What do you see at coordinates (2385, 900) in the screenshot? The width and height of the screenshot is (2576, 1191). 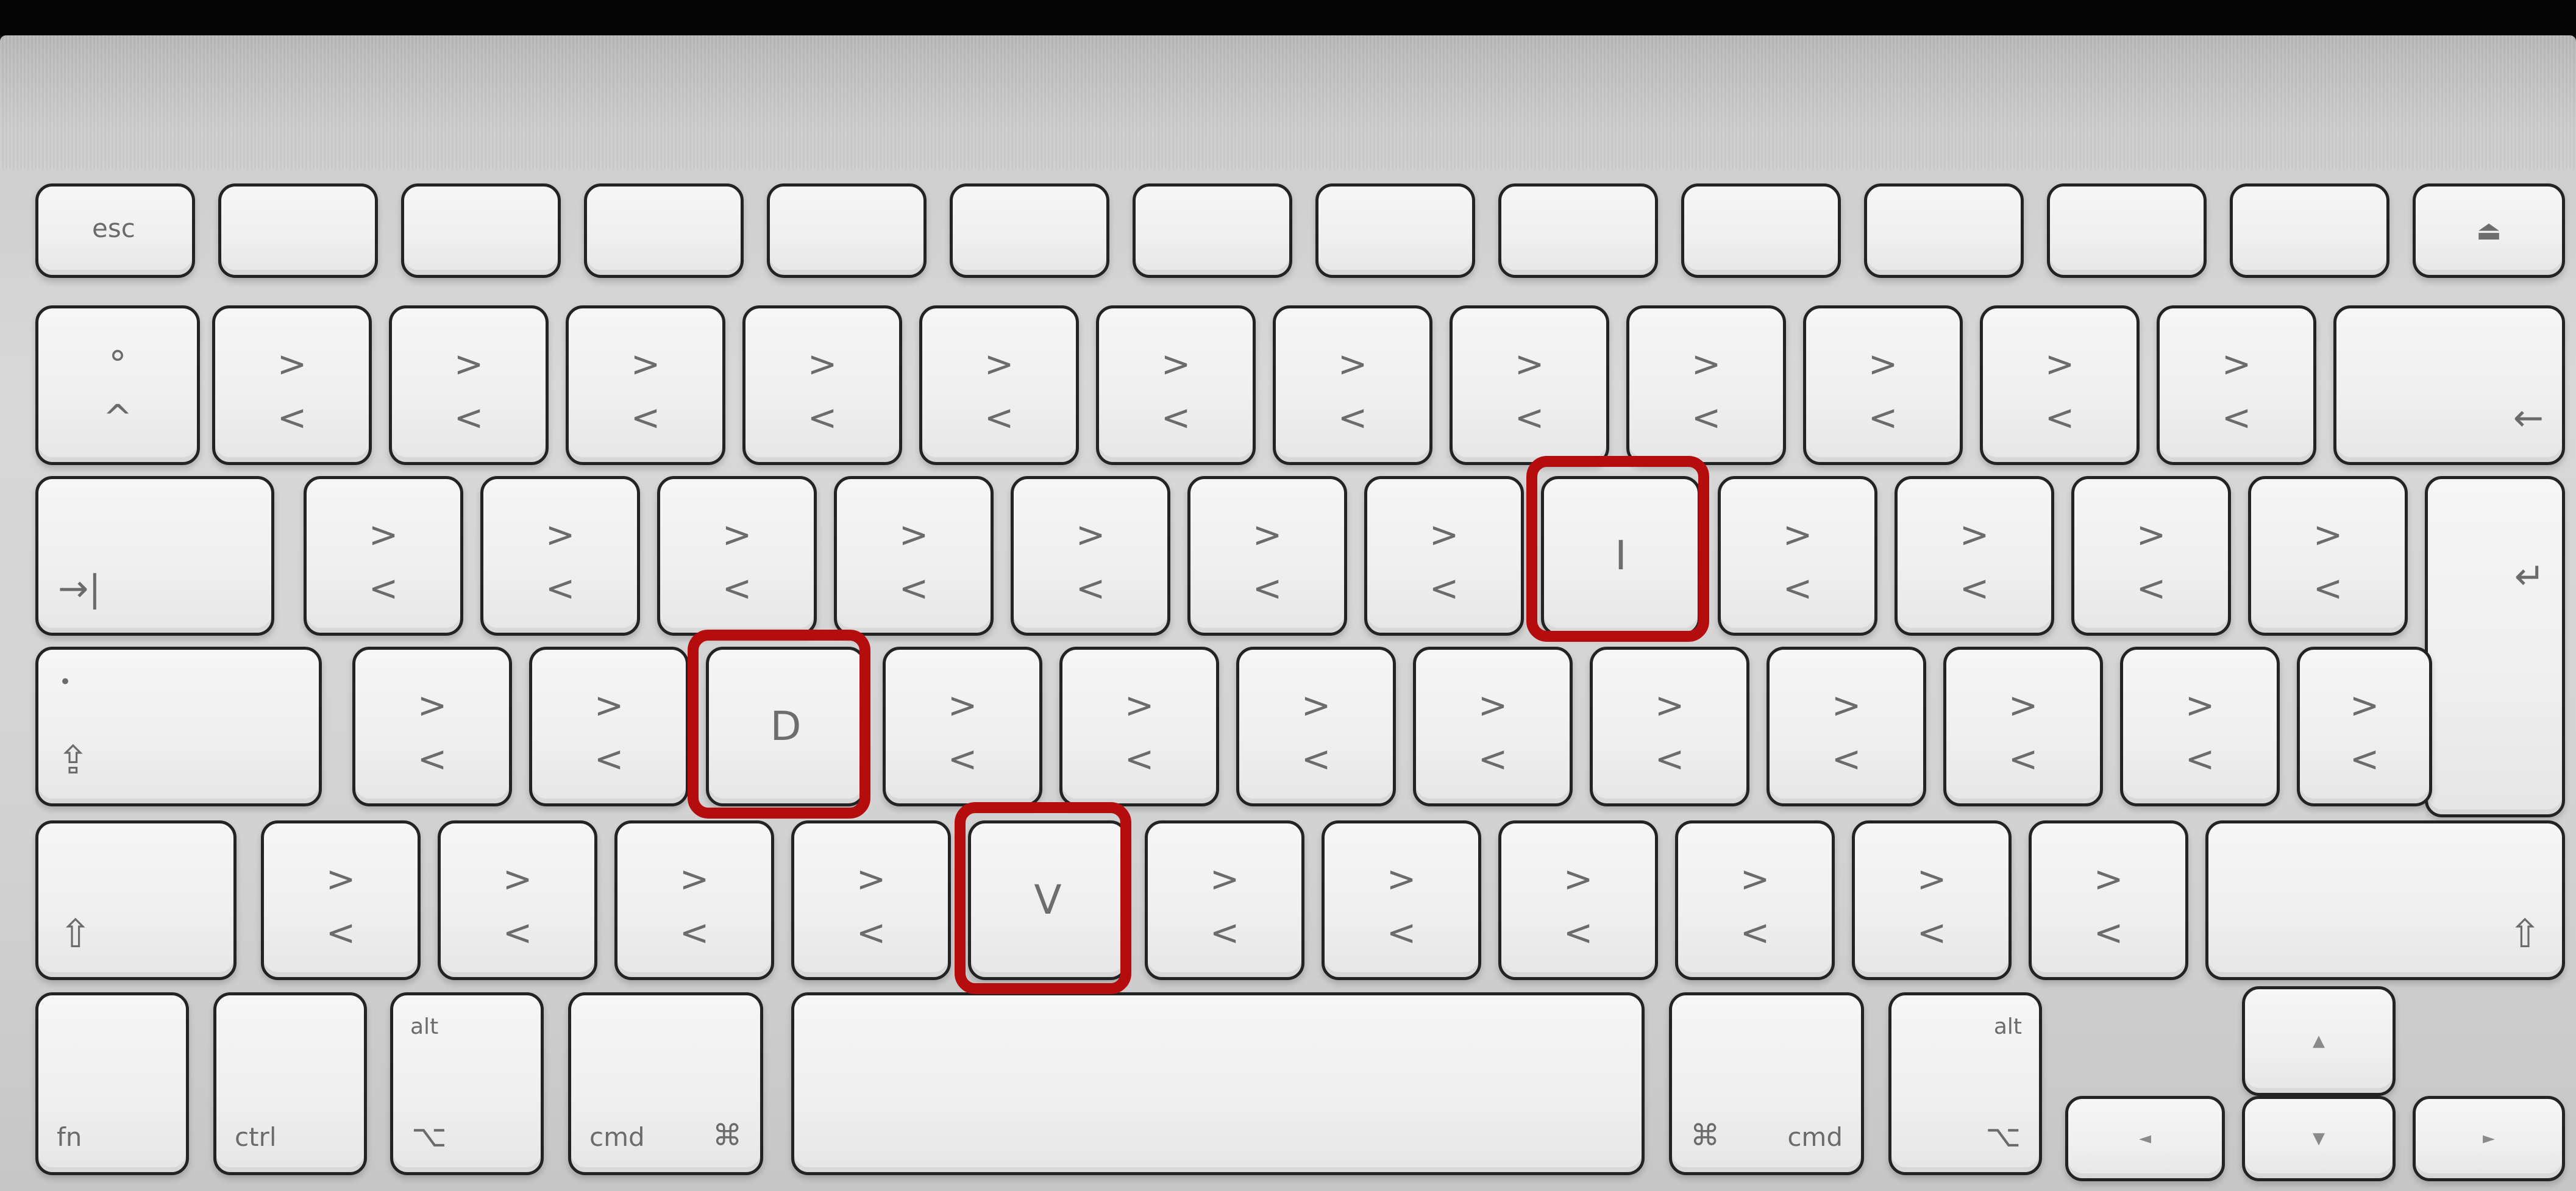 I see `right-shift-key: ⇧` at bounding box center [2385, 900].